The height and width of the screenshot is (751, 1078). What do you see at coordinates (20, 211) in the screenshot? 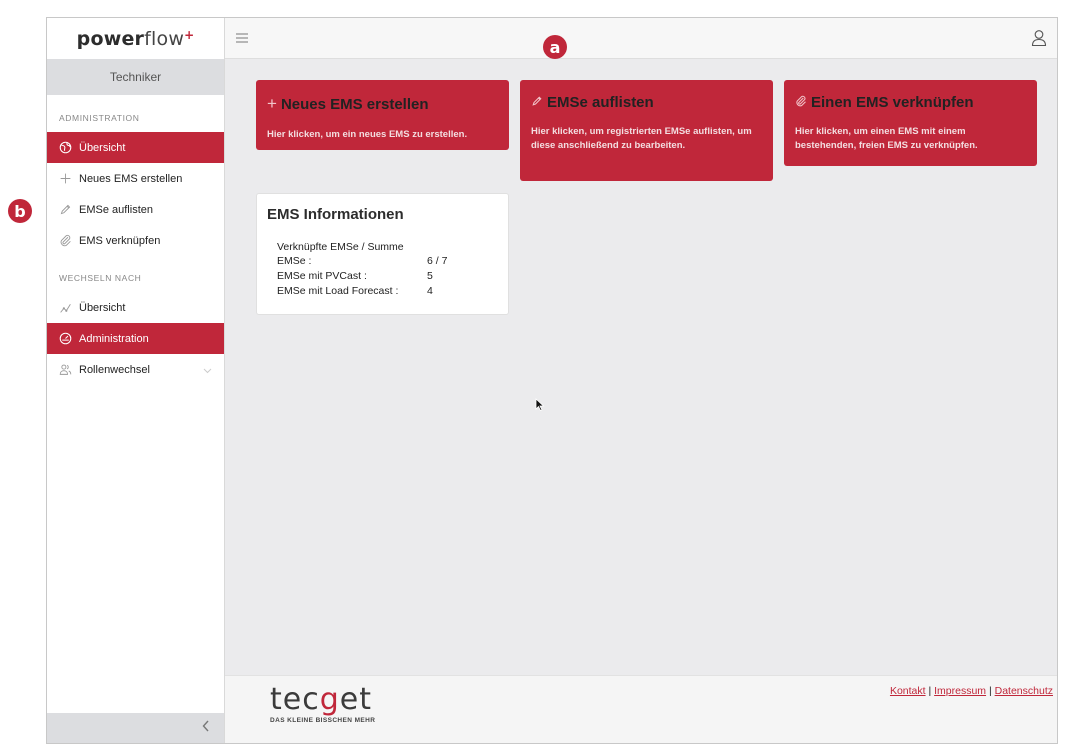
I see `annotation-marker-b: b` at bounding box center [20, 211].